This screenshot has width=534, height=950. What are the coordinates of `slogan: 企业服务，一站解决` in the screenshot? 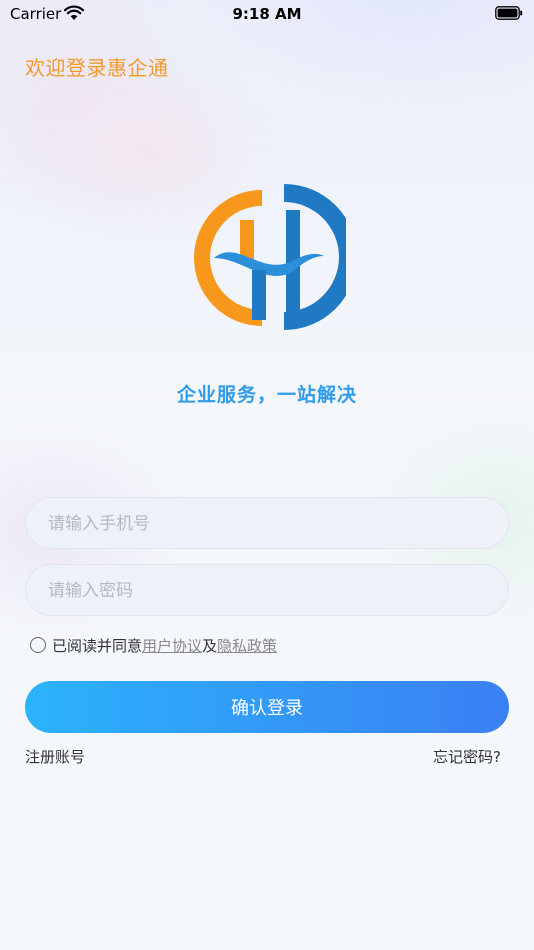 It's located at (266, 395).